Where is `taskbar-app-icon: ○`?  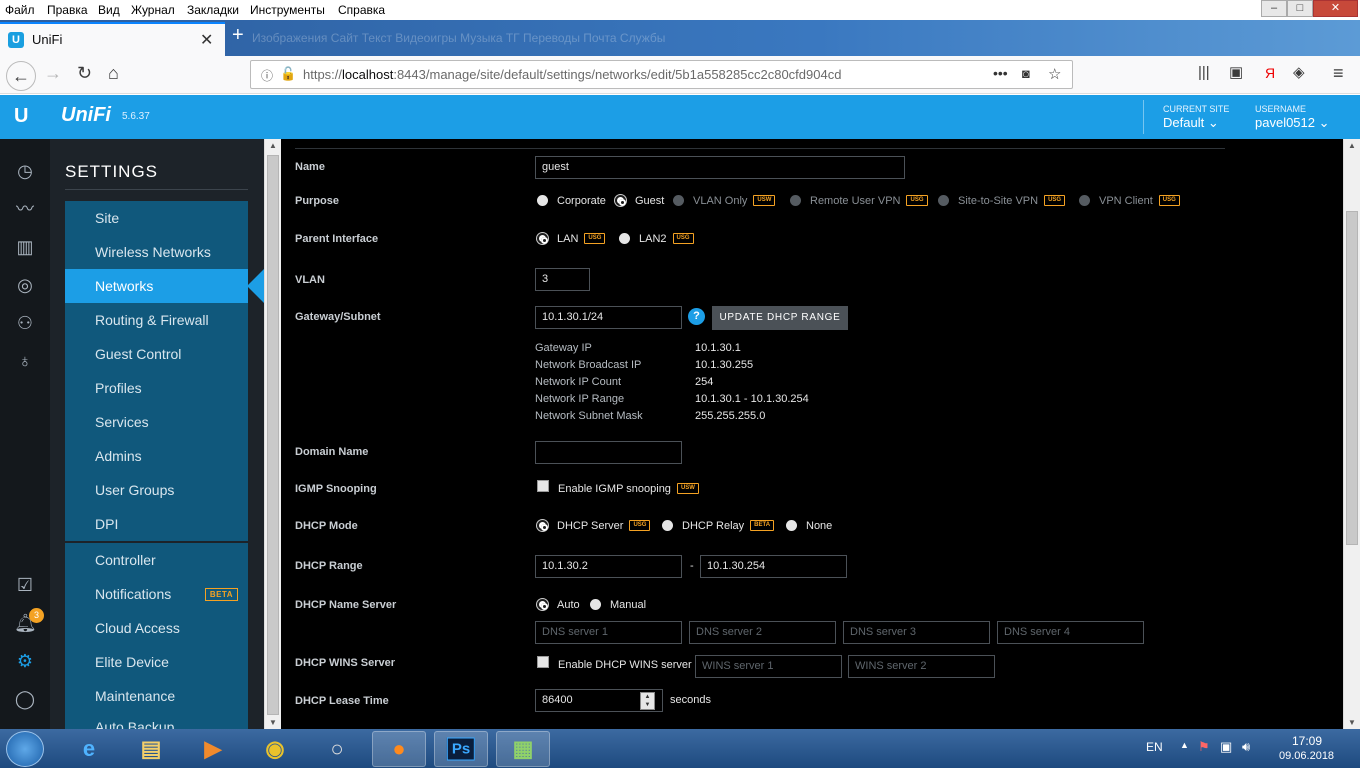
taskbar-app-icon: ○ is located at coordinates (337, 749).